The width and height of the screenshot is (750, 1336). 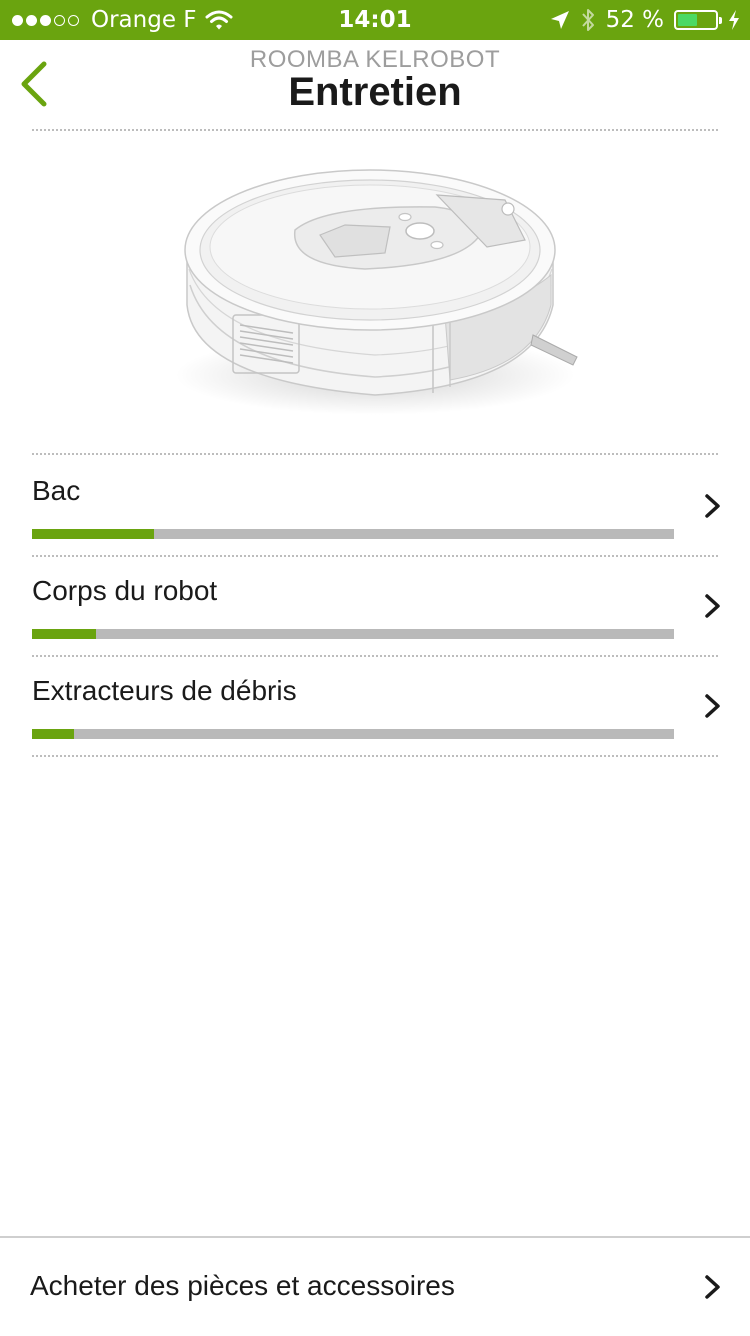 I want to click on battery-icon, so click(x=698, y=20).